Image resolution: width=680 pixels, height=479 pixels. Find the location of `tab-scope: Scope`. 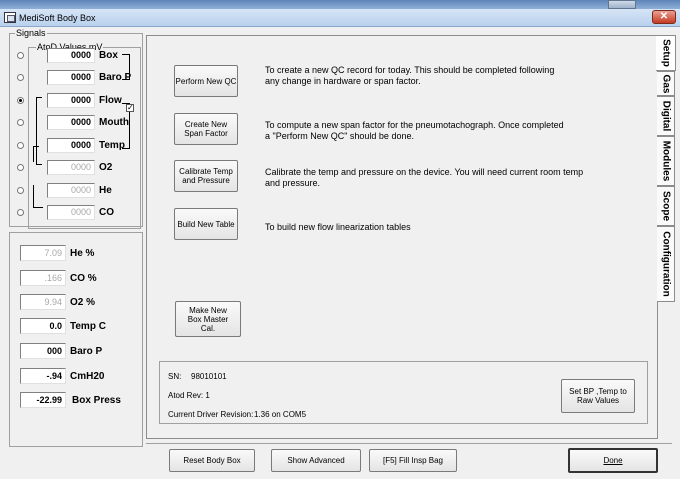

tab-scope: Scope is located at coordinates (666, 206).